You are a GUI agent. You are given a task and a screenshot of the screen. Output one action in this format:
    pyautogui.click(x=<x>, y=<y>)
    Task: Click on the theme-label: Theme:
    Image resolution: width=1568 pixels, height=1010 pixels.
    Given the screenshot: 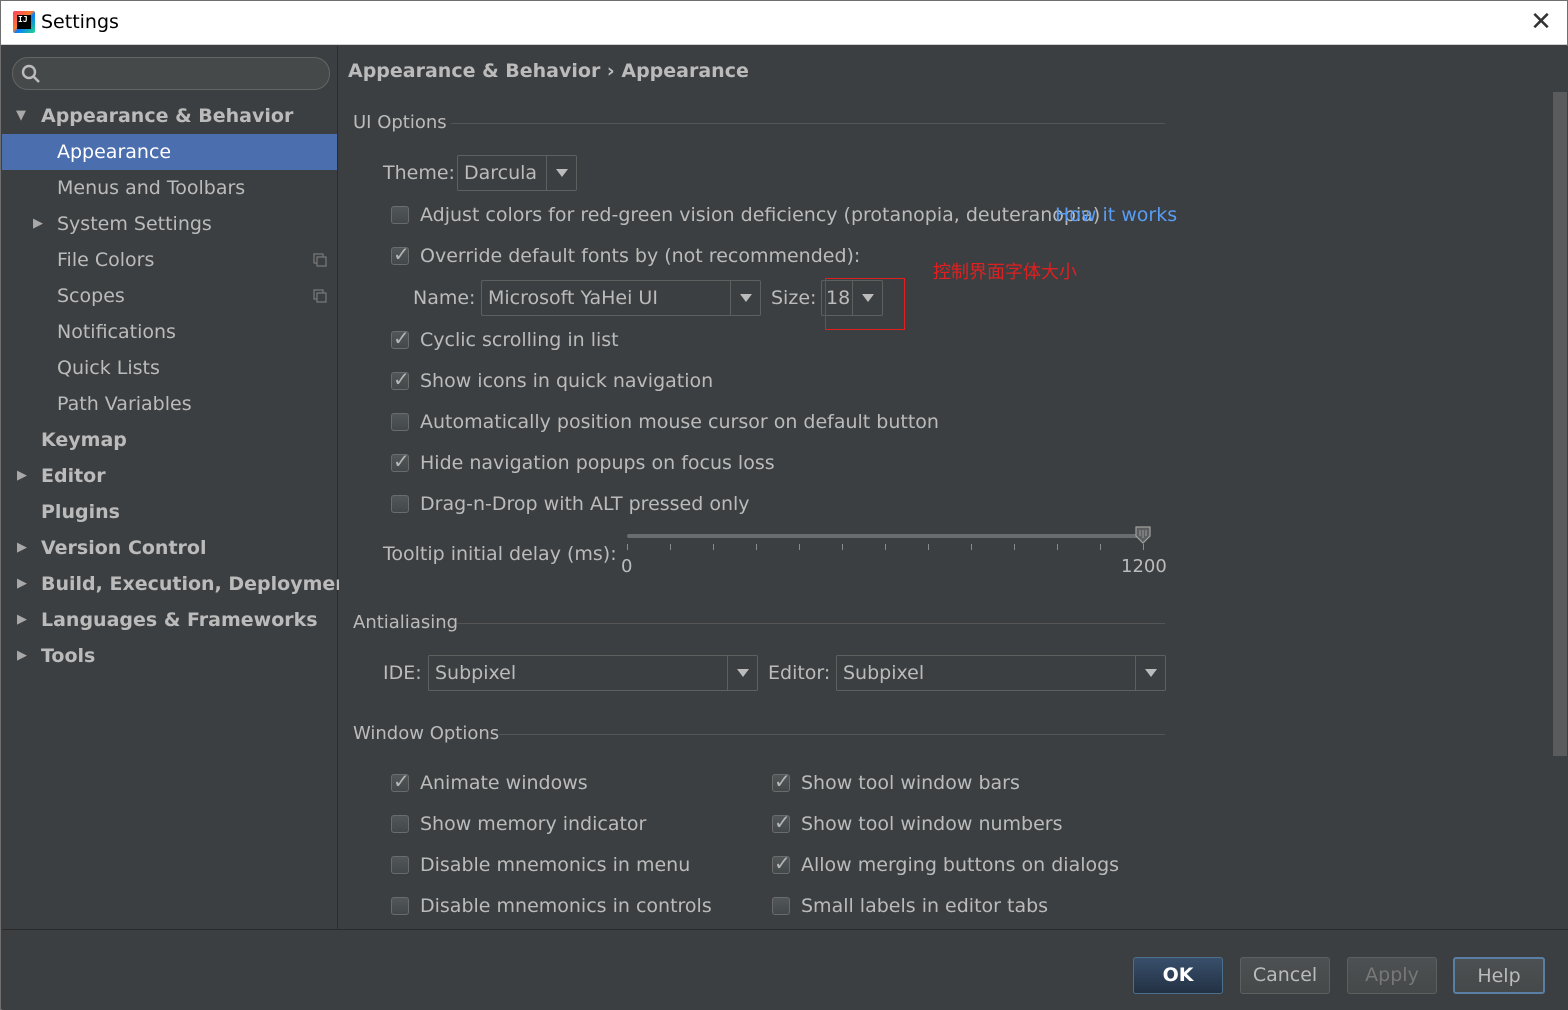 What is the action you would take?
    pyautogui.click(x=419, y=173)
    